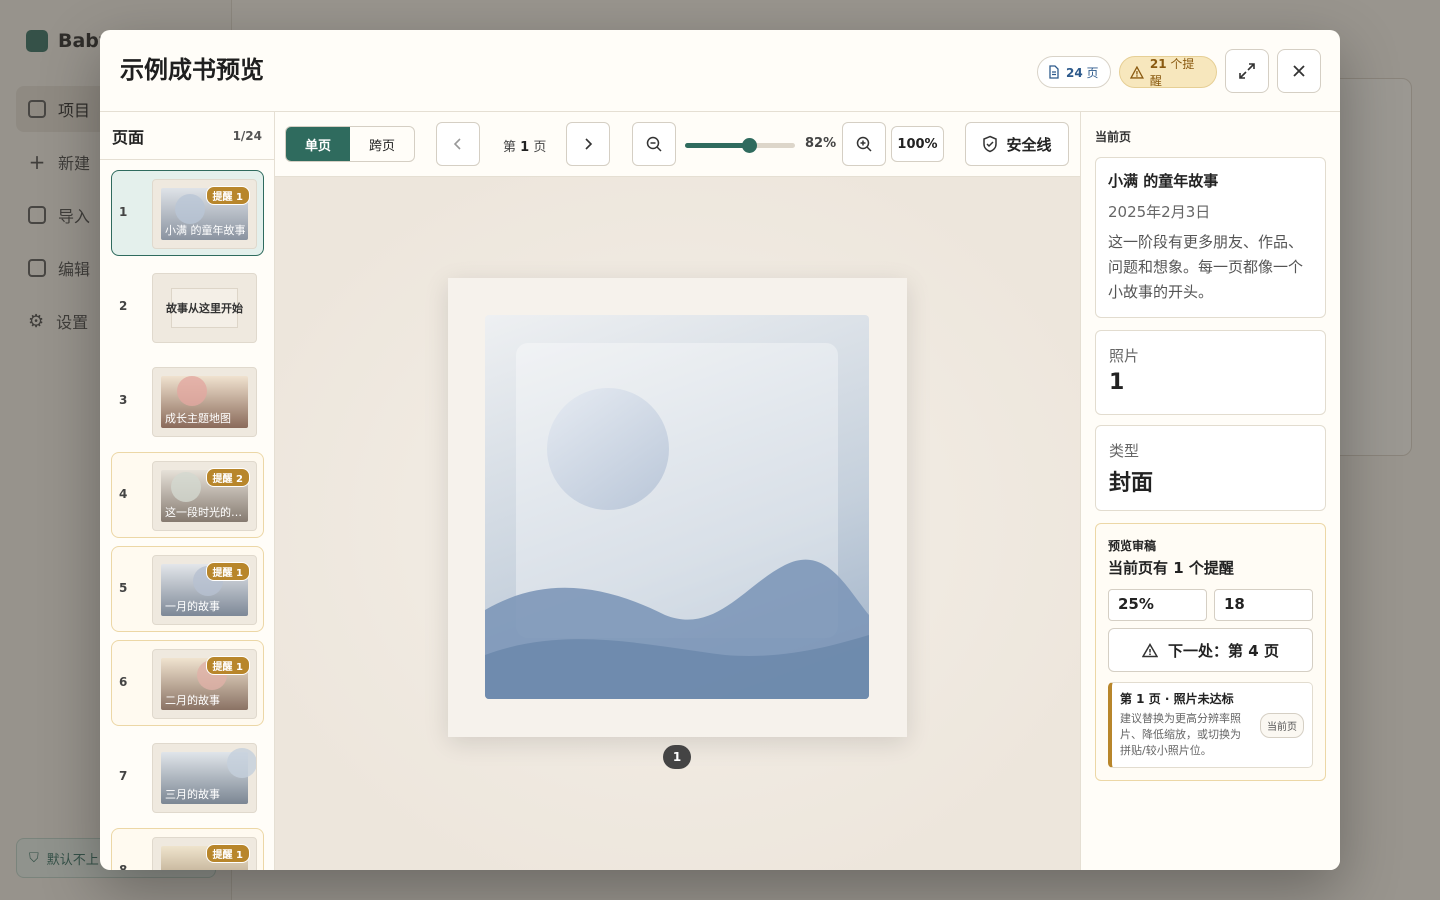 This screenshot has height=900, width=1440. What do you see at coordinates (749, 145) in the screenshot?
I see `zoom-slider-handle` at bounding box center [749, 145].